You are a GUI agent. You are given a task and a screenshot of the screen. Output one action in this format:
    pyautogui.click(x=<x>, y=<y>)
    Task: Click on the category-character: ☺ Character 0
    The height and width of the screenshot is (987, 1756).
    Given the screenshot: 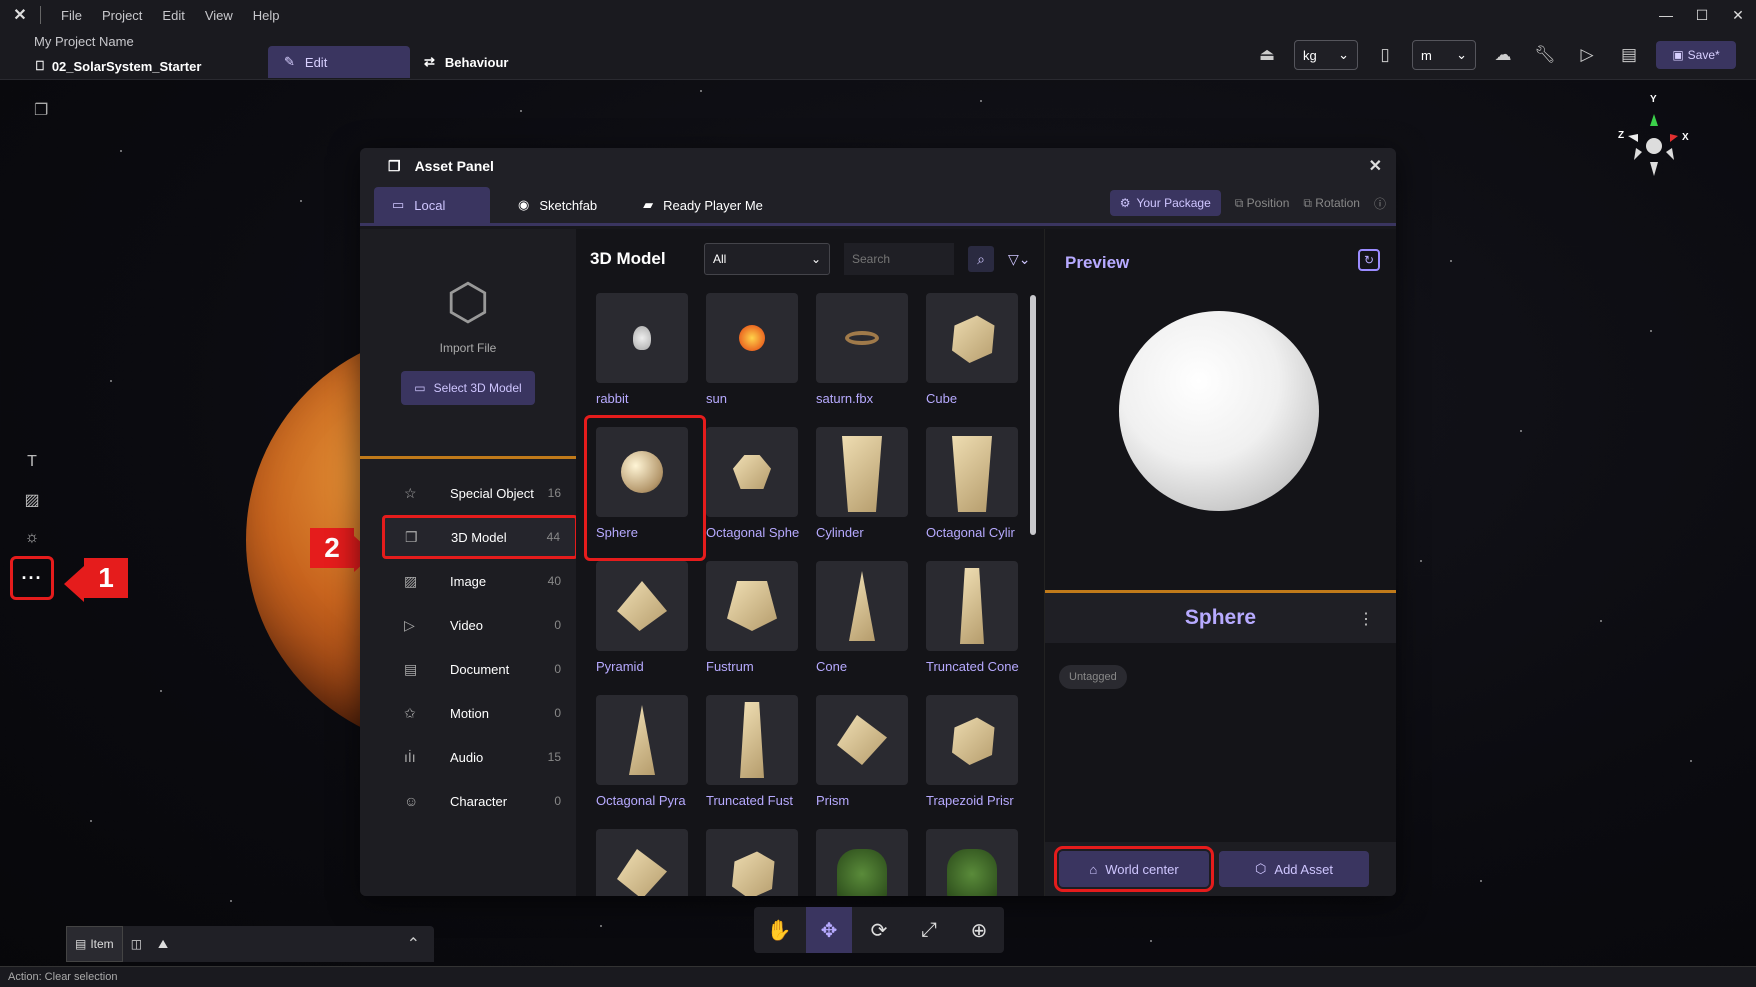 What is the action you would take?
    pyautogui.click(x=468, y=801)
    